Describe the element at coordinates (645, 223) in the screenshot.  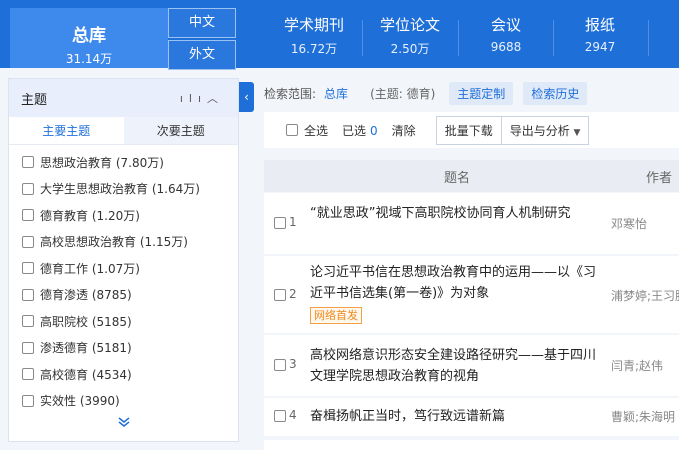
I see `row-author: 邓寒怡` at that location.